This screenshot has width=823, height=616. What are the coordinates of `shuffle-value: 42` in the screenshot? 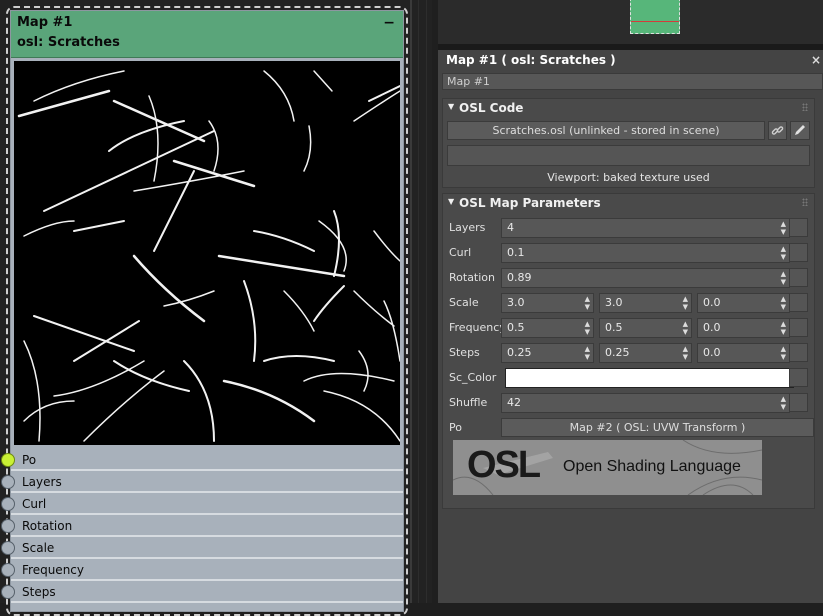 It's located at (514, 402).